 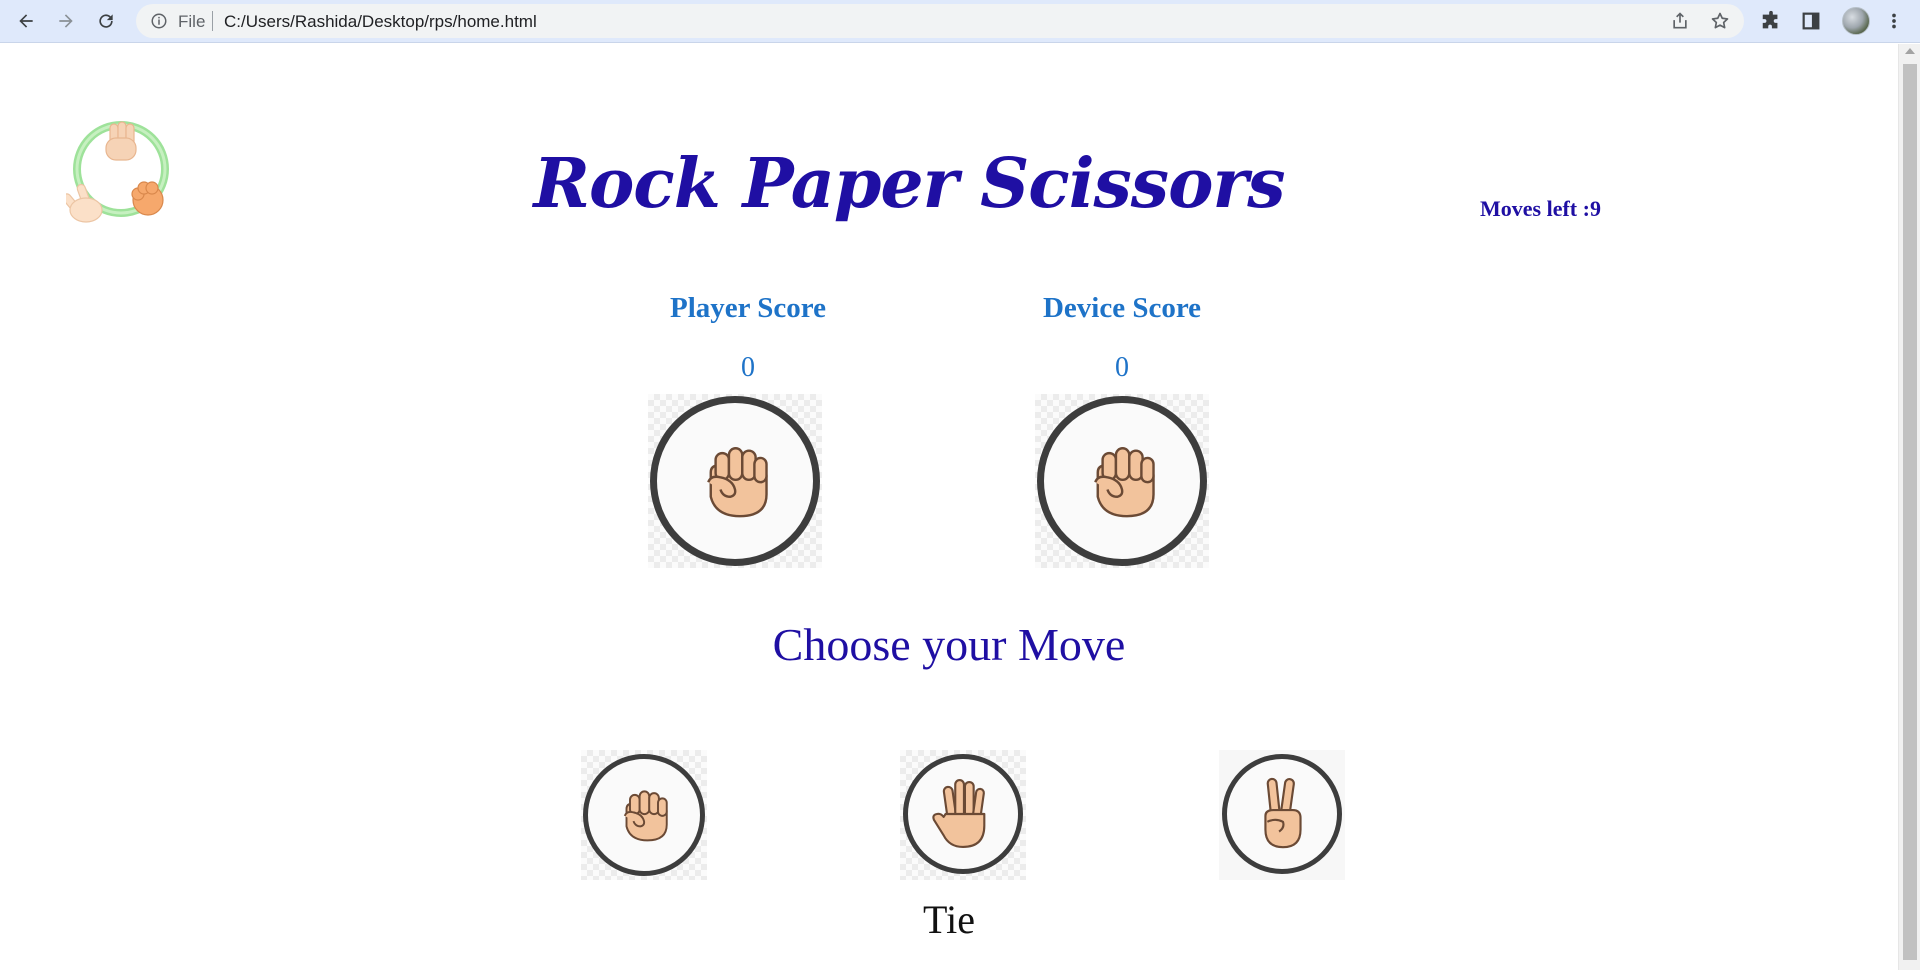 I want to click on page-title: Rock Paper Scissors, so click(x=909, y=184).